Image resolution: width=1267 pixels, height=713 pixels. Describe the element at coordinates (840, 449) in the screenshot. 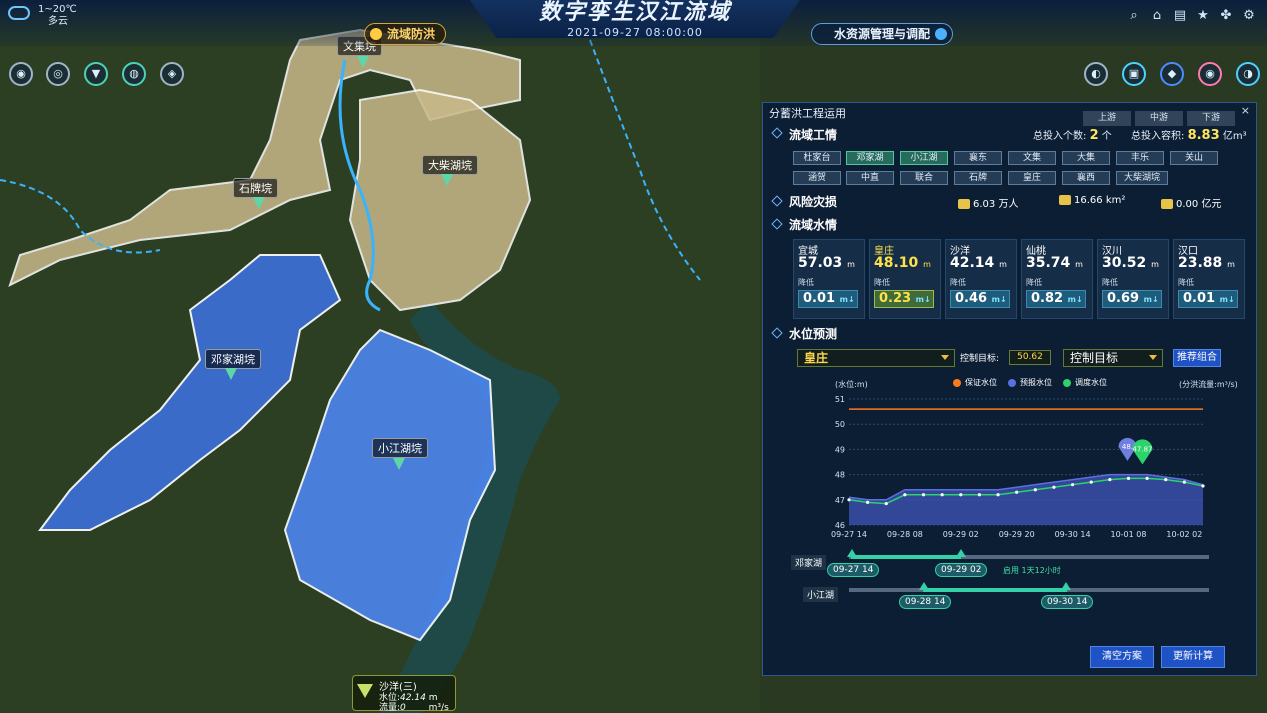

I see `y-tick-label: 49` at that location.